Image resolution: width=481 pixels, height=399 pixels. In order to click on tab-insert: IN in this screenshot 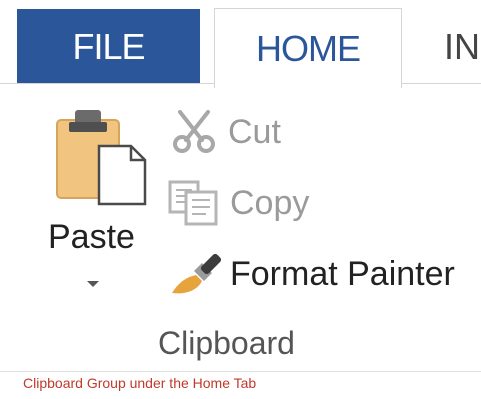, I will do `click(462, 46)`.